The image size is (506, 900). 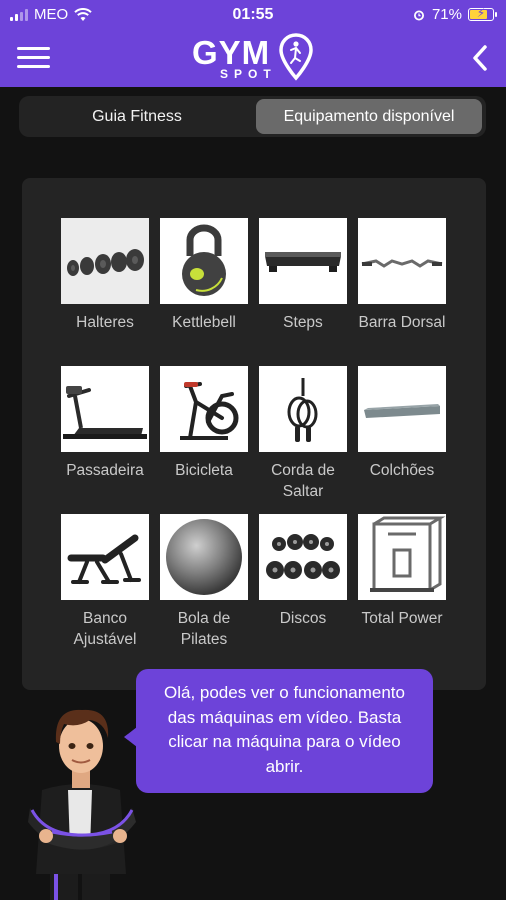 What do you see at coordinates (253, 15) in the screenshot?
I see `status-bar: MEO 01:55 71% ⚡` at bounding box center [253, 15].